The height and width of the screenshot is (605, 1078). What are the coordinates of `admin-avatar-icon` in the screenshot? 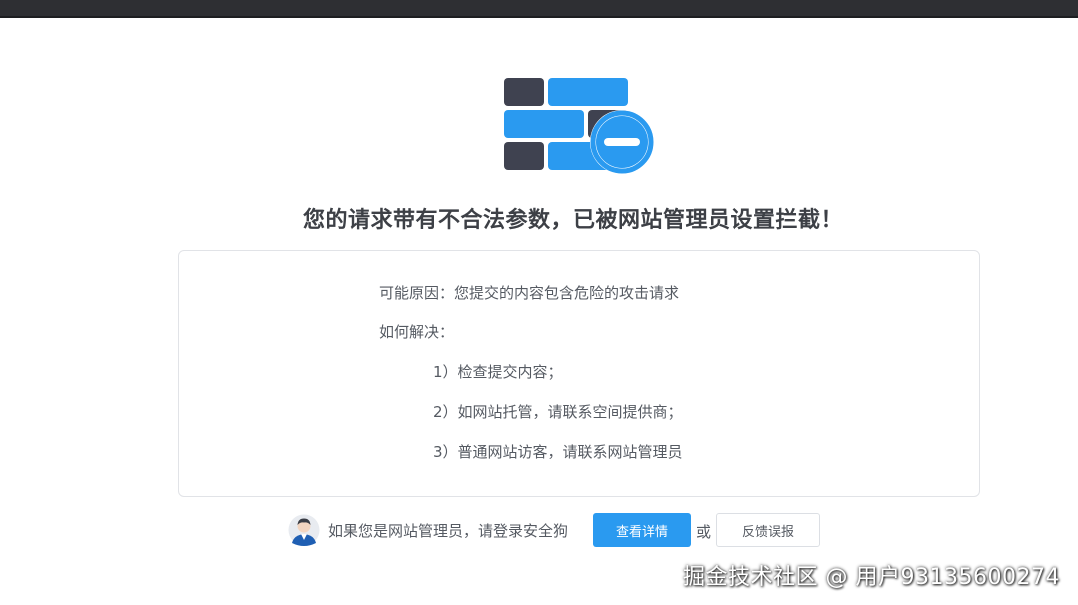 It's located at (304, 530).